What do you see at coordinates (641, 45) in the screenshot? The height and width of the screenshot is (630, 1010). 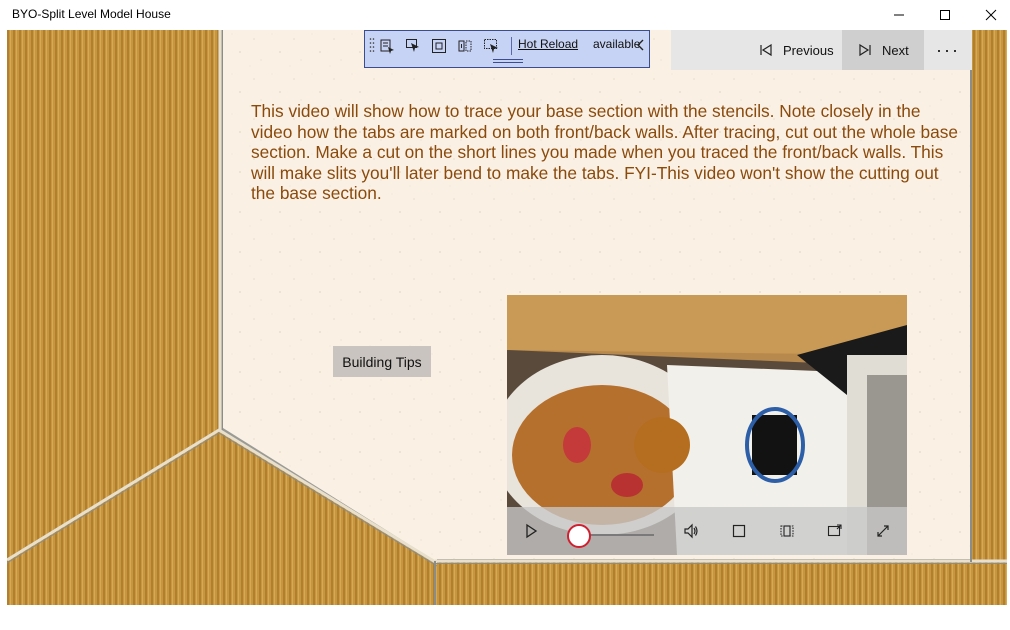 I see `collapse-toolbar-icon` at bounding box center [641, 45].